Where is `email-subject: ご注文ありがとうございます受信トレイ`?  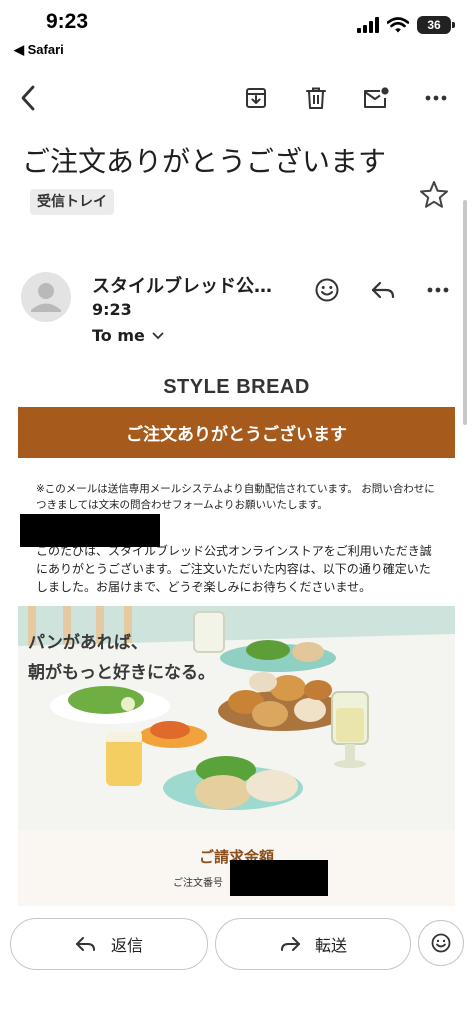
email-subject: ご注文ありがとうございます受信トレイ is located at coordinates (212, 183).